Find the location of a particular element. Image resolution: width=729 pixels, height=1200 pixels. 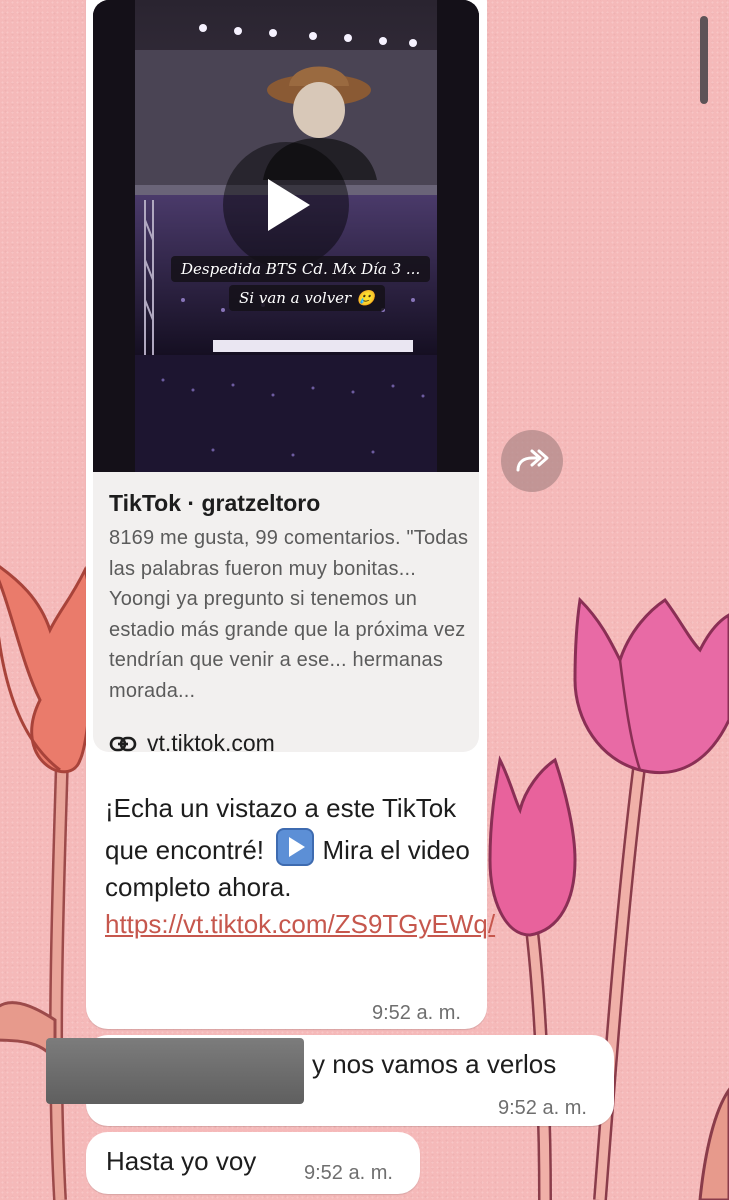

message-2-text: y nos vamos a verlos is located at coordinates (434, 1064).